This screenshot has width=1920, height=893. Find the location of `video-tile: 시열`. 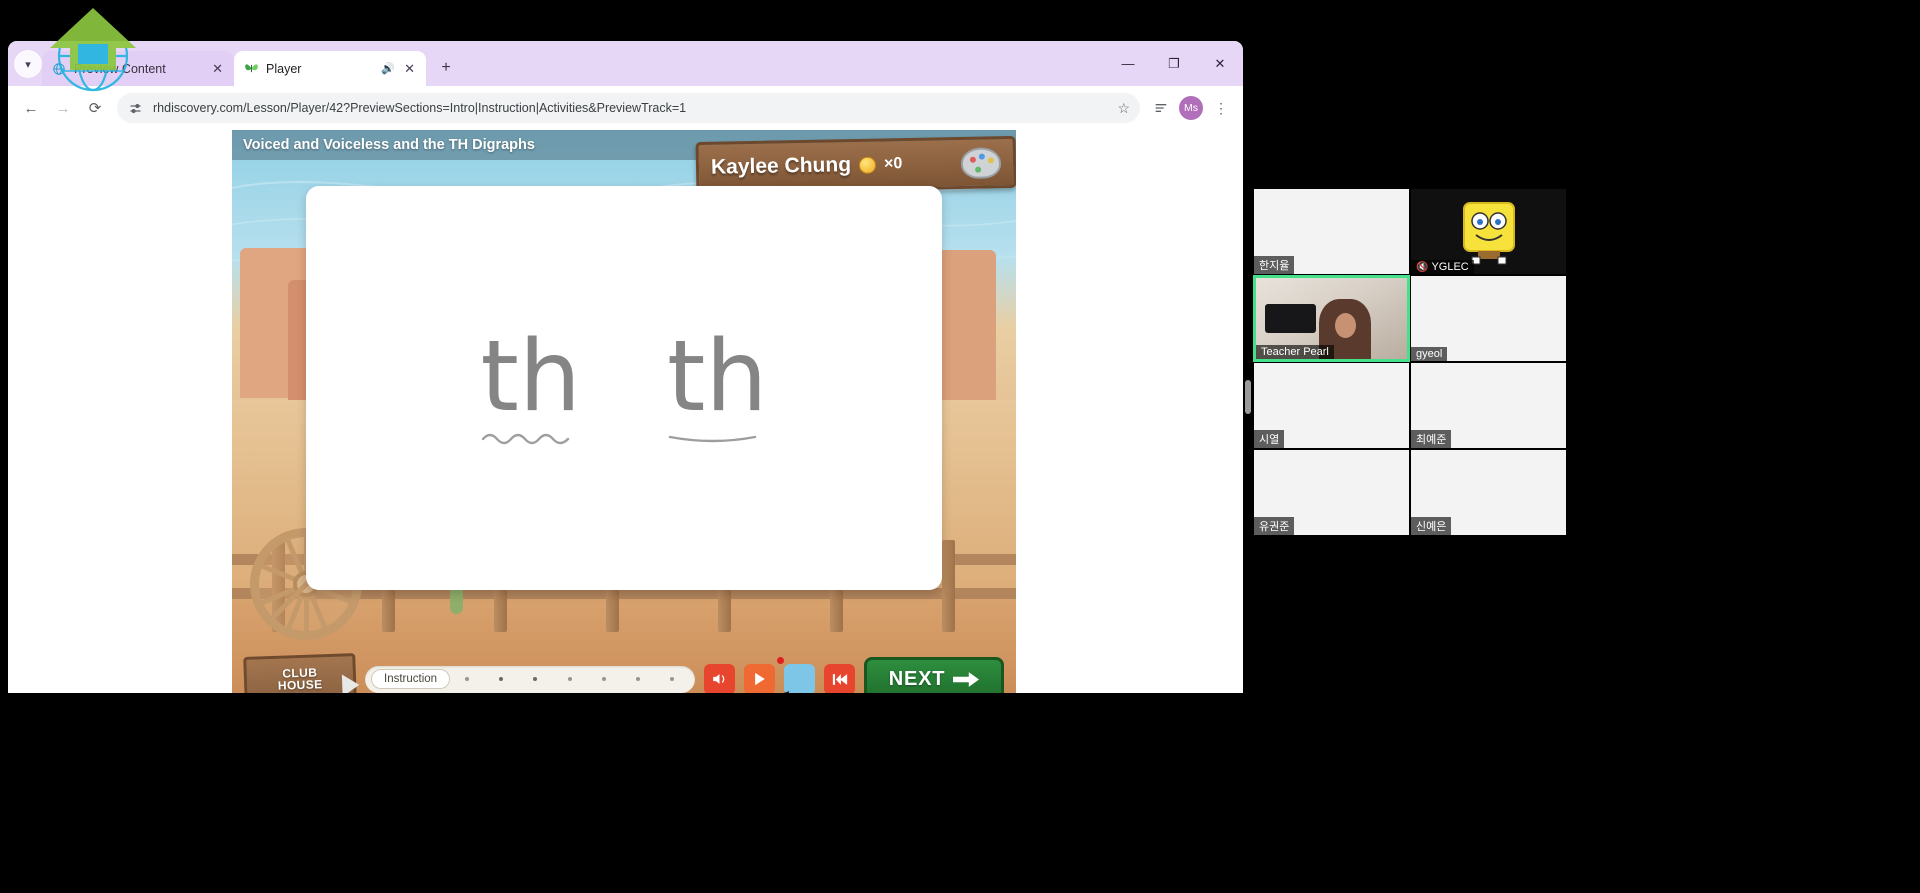

video-tile: 시열 is located at coordinates (1331, 405).